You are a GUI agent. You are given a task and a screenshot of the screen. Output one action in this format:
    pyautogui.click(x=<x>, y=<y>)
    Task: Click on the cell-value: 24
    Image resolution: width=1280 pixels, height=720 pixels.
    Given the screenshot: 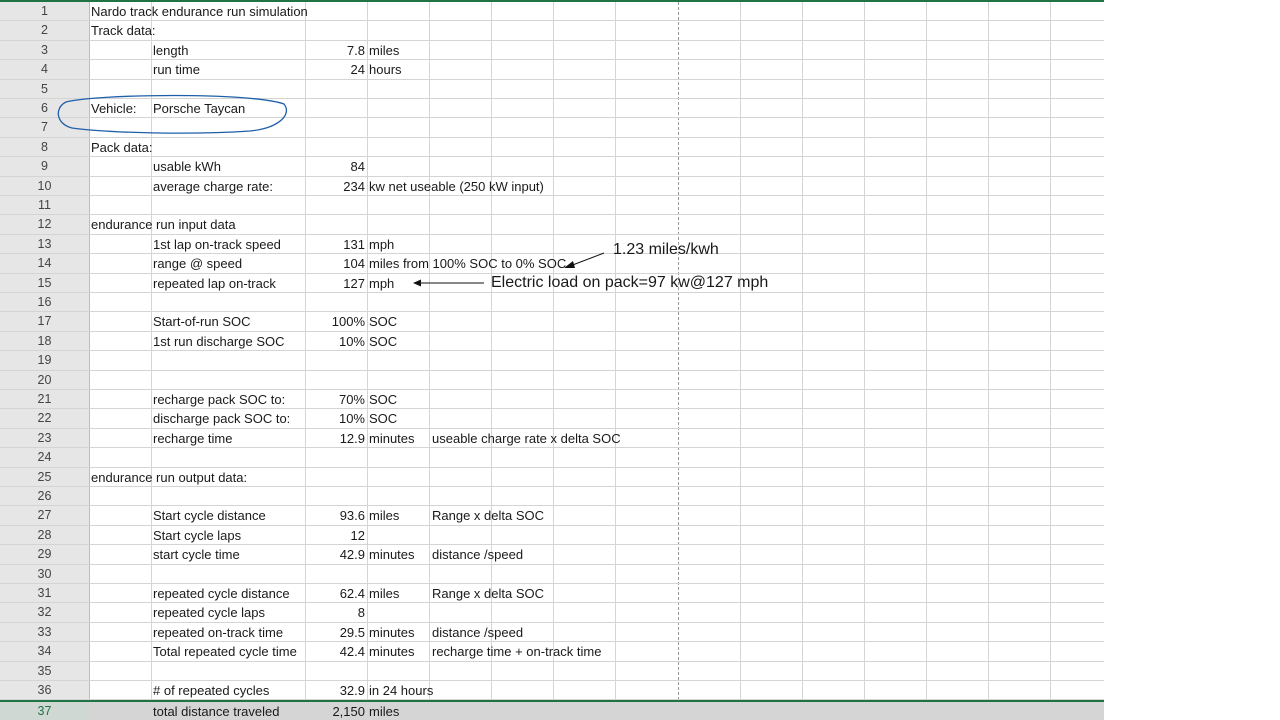 What is the action you would take?
    pyautogui.click(x=335, y=69)
    